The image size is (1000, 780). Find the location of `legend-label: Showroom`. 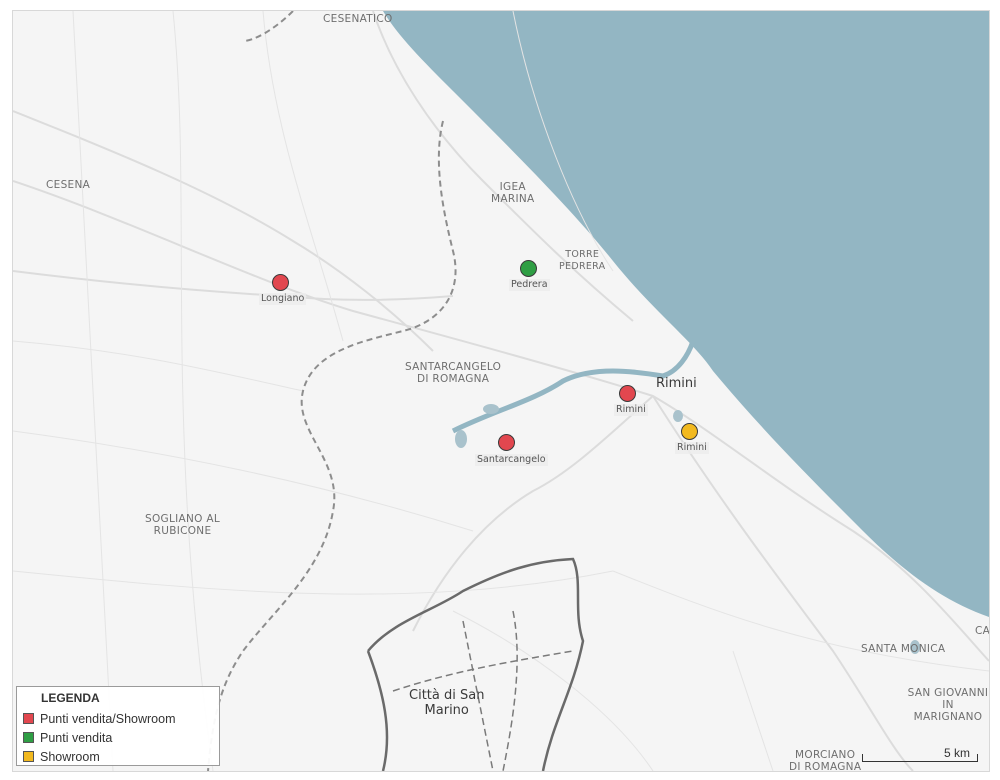

legend-label: Showroom is located at coordinates (70, 756).